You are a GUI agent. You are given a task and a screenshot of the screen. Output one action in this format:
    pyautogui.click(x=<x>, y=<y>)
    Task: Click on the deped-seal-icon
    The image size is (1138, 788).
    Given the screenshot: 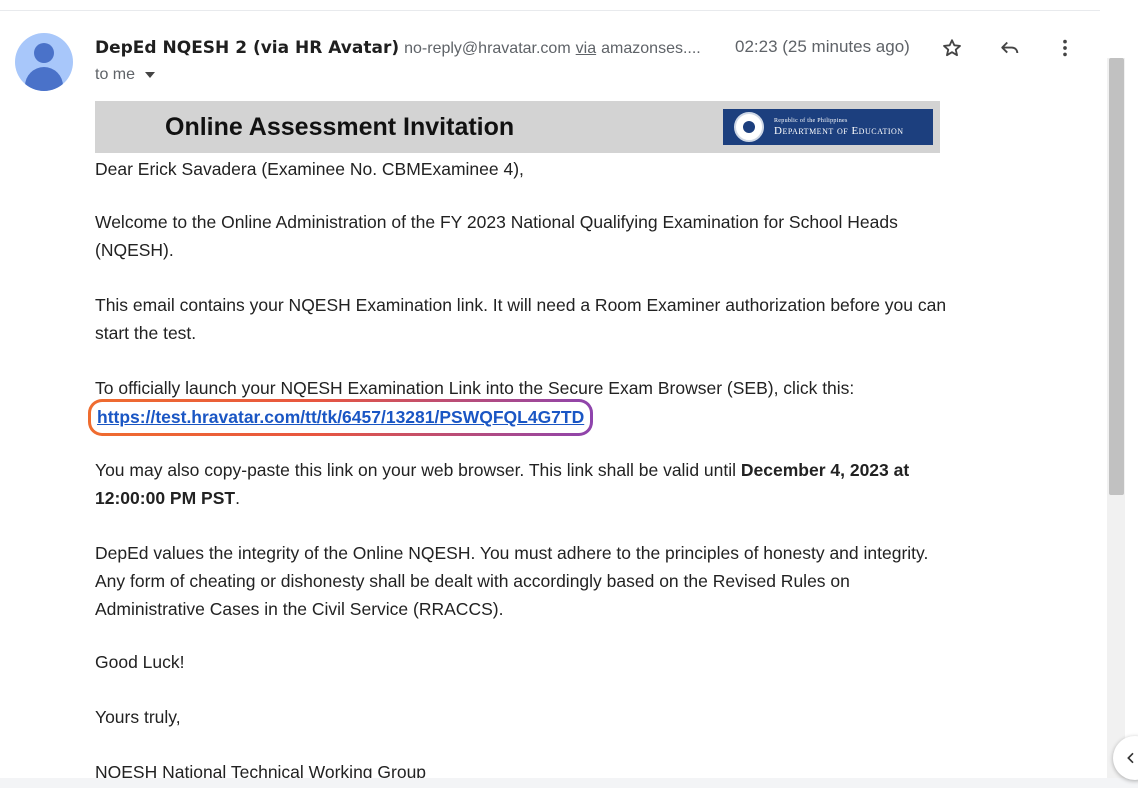 What is the action you would take?
    pyautogui.click(x=749, y=127)
    